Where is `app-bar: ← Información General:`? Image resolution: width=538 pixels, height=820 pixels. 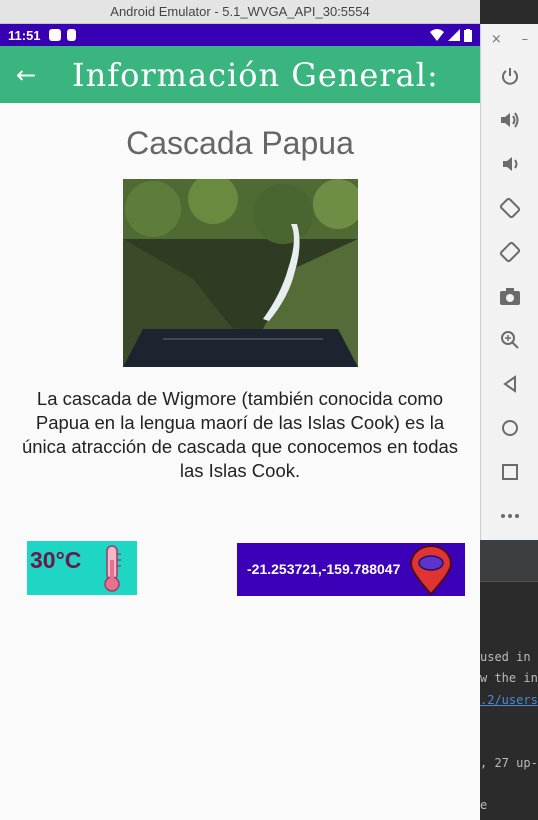
app-bar: ← Información General: is located at coordinates (240, 74).